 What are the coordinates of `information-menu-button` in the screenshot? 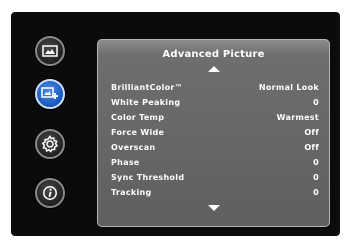 It's located at (50, 193).